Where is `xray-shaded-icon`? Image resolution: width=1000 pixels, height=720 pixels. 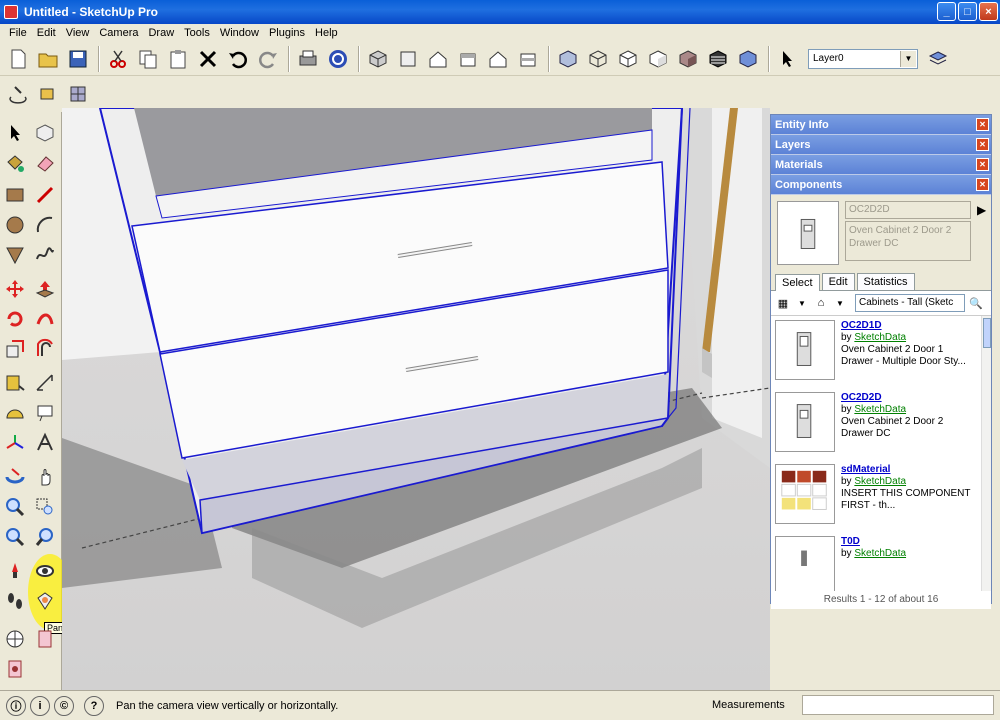
xray-shaded-icon is located at coordinates (748, 59).